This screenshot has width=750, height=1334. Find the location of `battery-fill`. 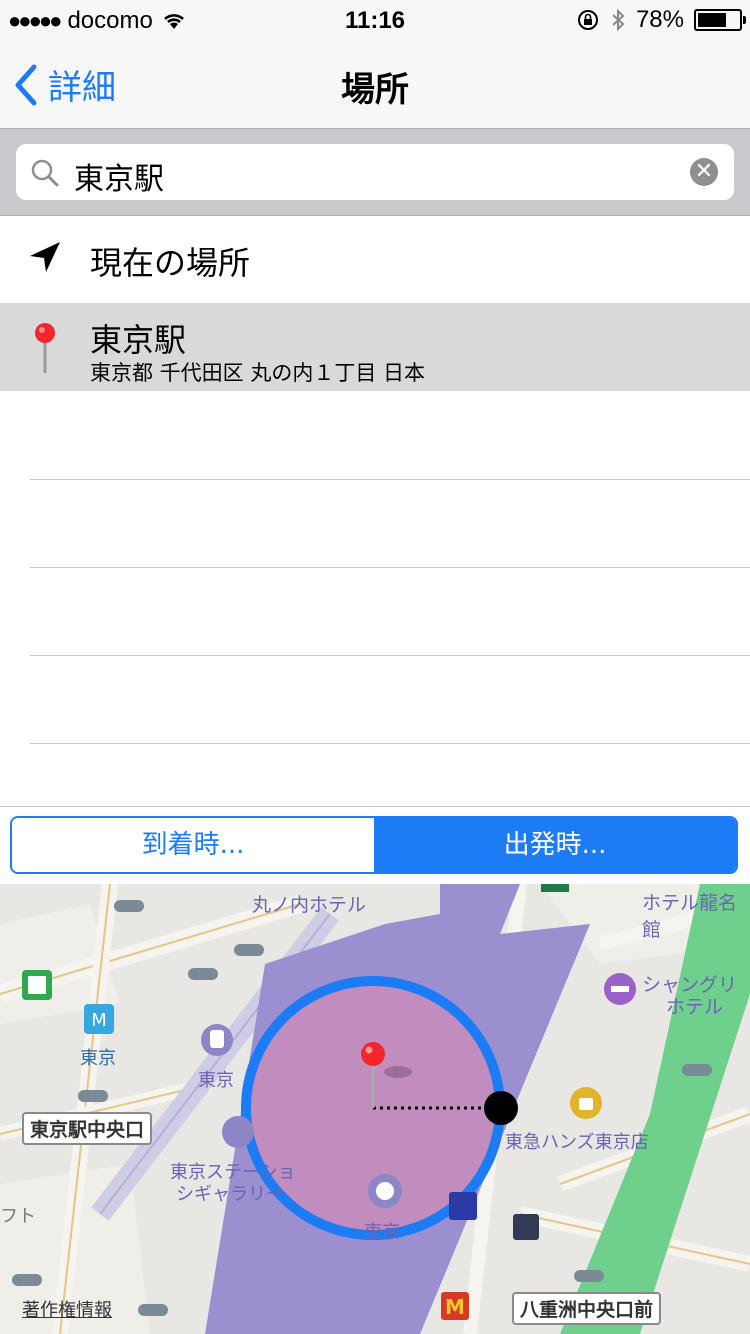

battery-fill is located at coordinates (712, 20).